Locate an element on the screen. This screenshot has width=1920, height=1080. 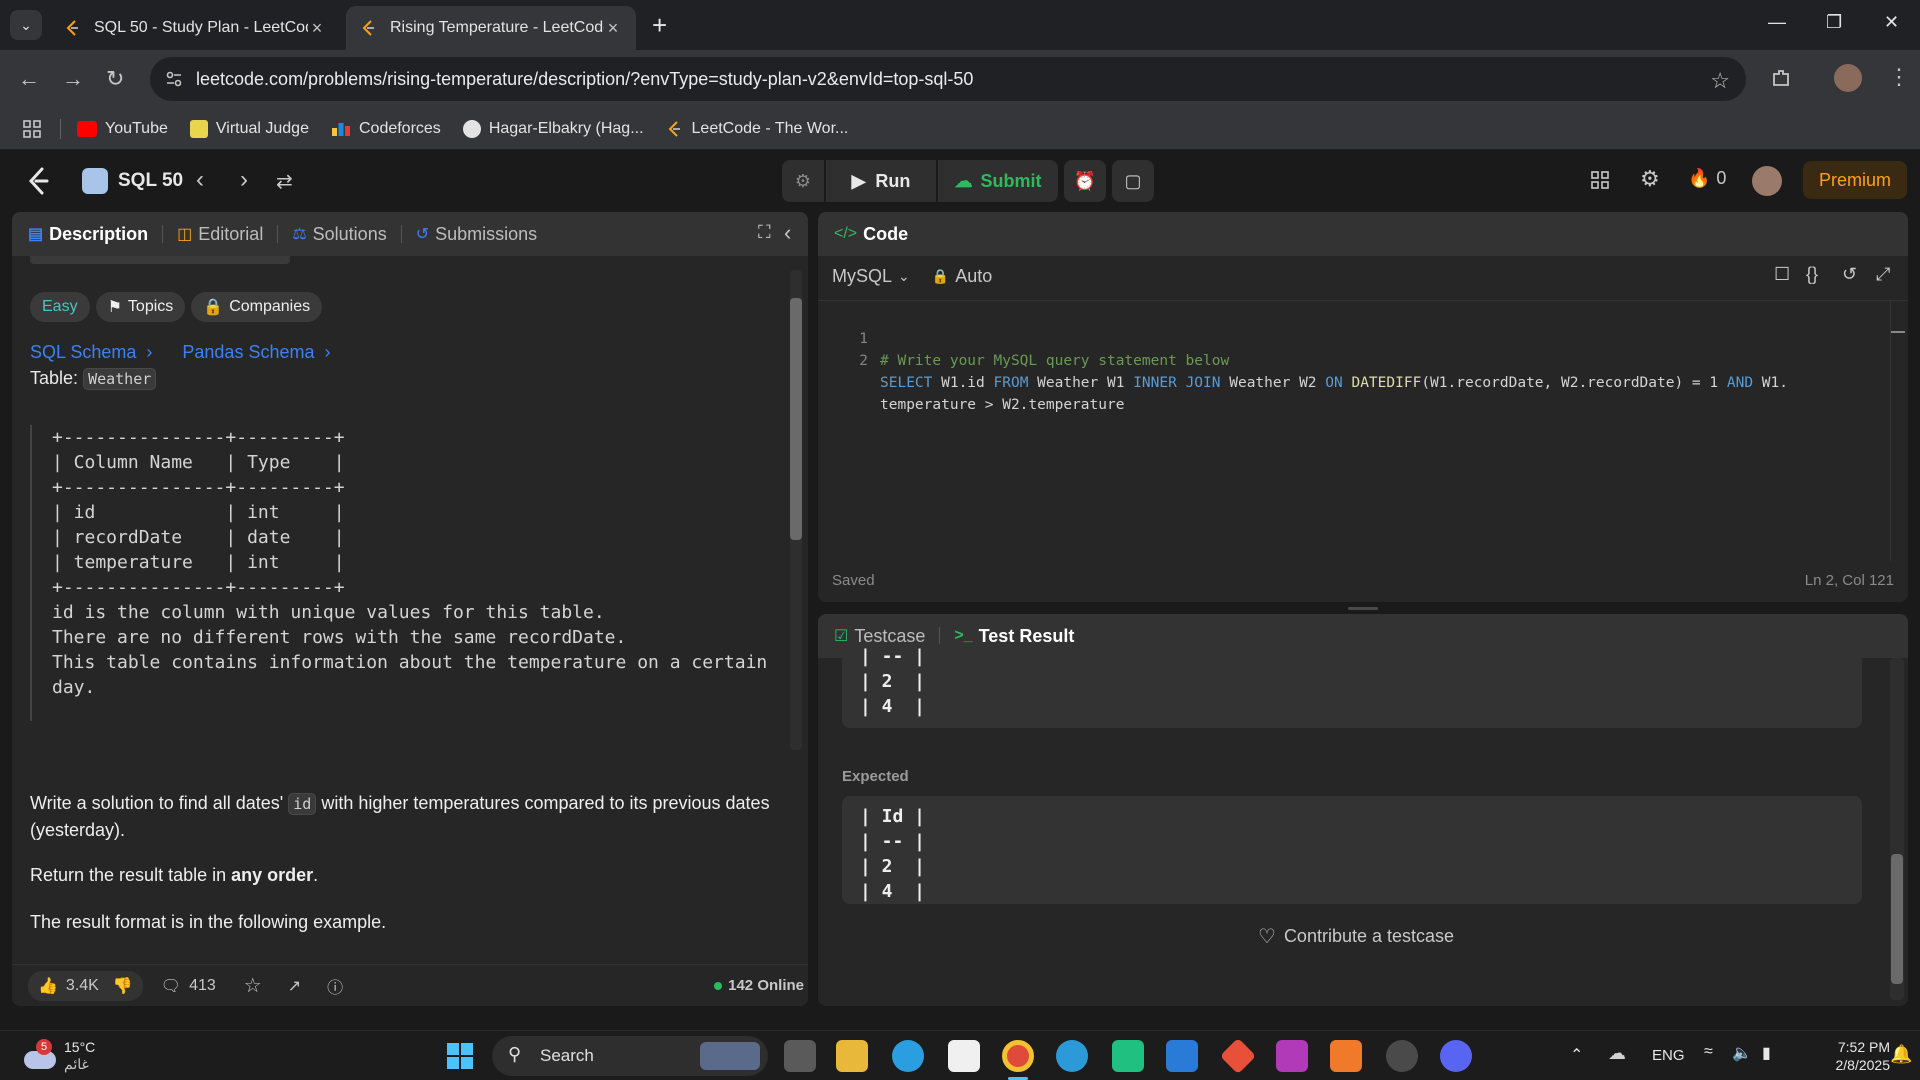
telegram-icon is located at coordinates (908, 1056).